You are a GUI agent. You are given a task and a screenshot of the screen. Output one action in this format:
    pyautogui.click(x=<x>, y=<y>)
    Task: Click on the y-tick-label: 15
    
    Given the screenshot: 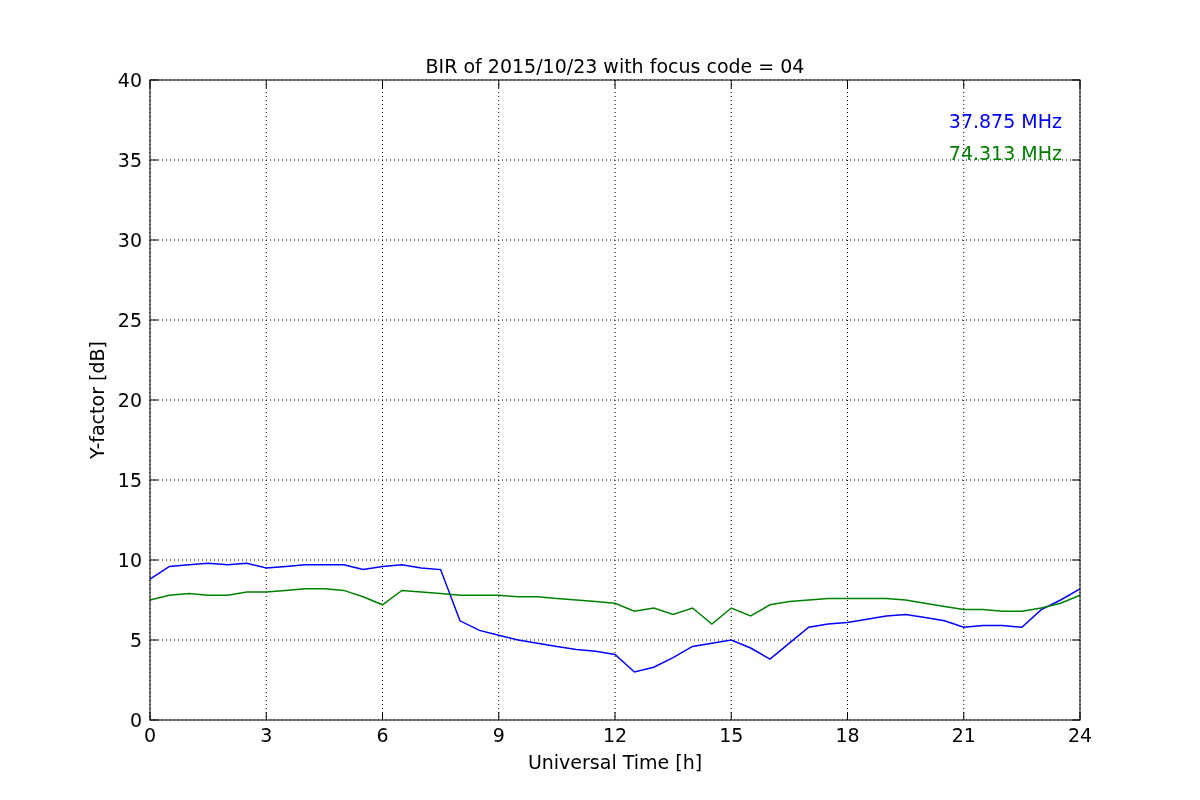 What is the action you would take?
    pyautogui.click(x=129, y=480)
    